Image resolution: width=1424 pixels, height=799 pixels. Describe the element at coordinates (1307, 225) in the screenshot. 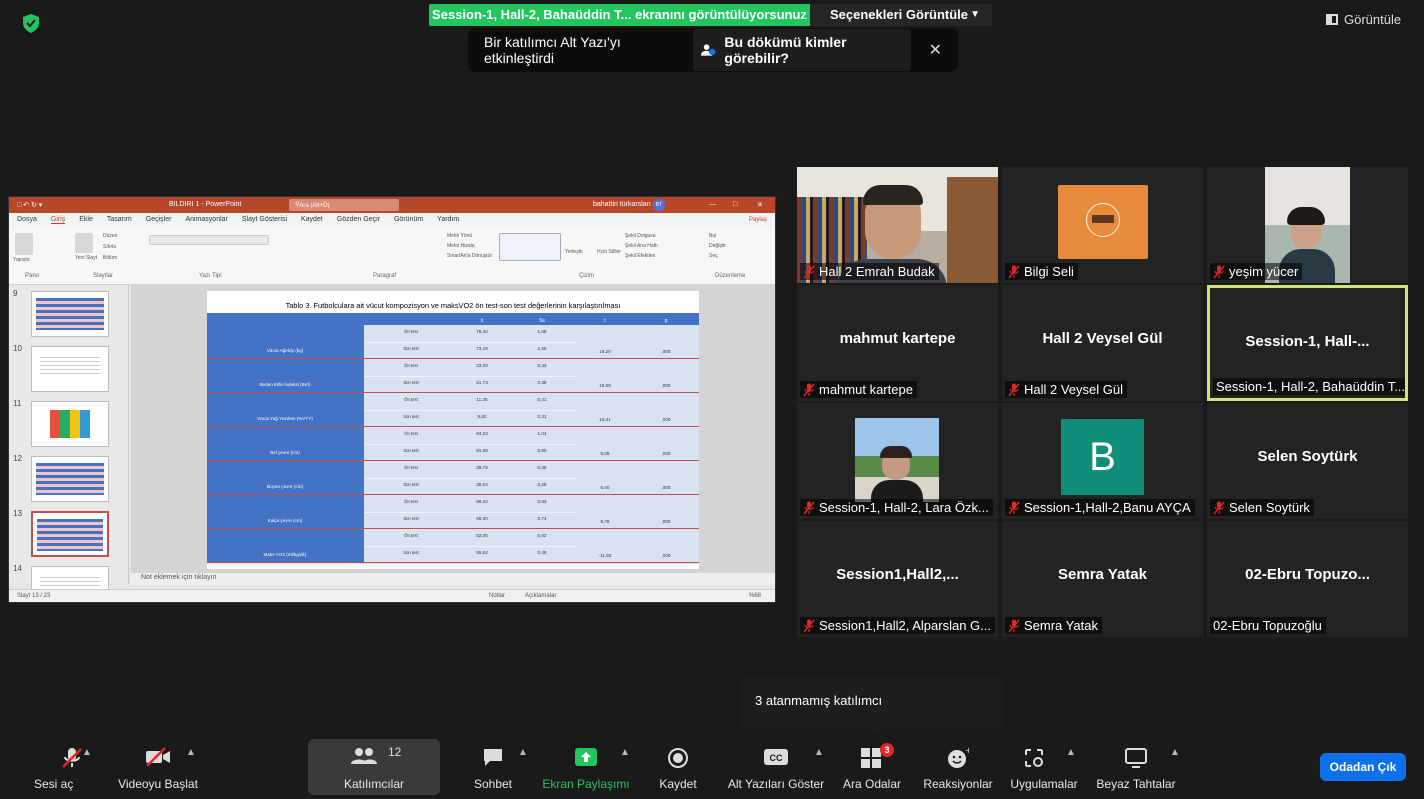

I see `participant-tile: yeşim yücer` at that location.